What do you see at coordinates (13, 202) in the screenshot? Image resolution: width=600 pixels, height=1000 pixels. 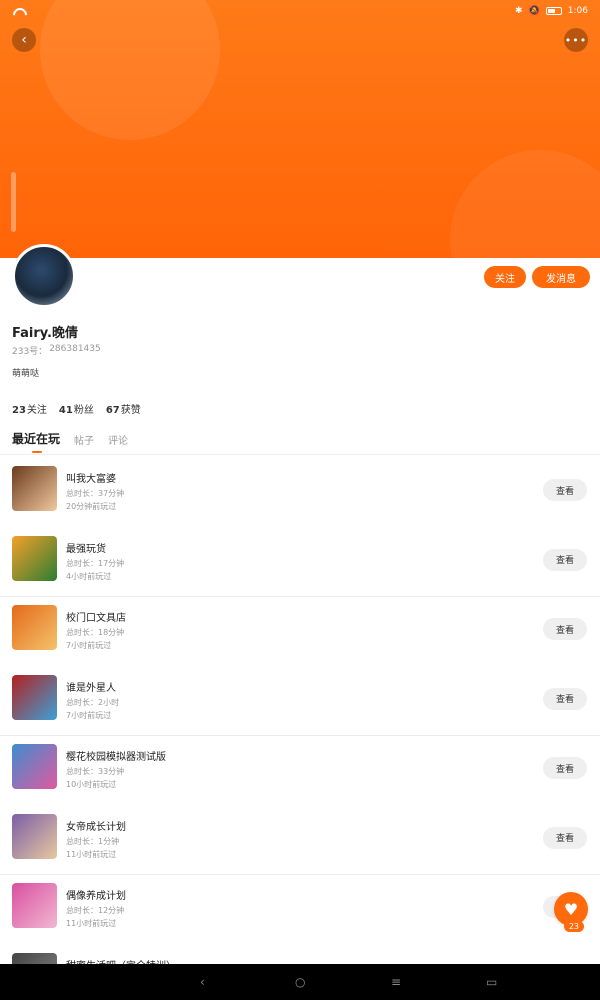 I see `banner-scroll-handle` at bounding box center [13, 202].